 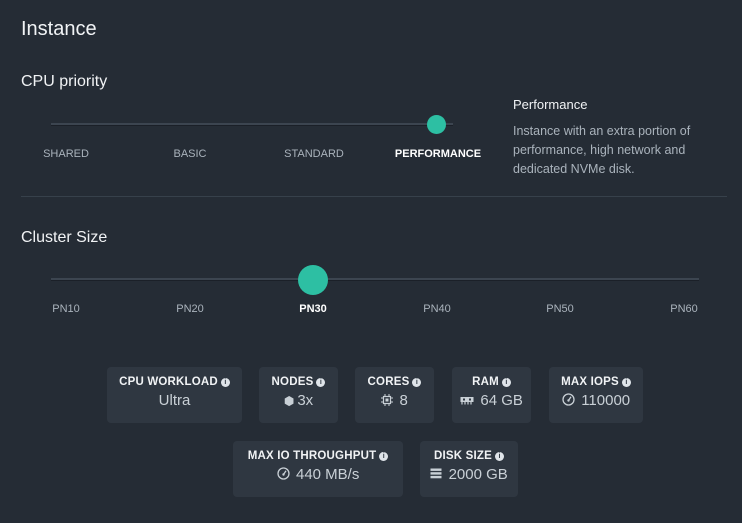 What do you see at coordinates (684, 309) in the screenshot?
I see `cluster-option-pn60: PN60` at bounding box center [684, 309].